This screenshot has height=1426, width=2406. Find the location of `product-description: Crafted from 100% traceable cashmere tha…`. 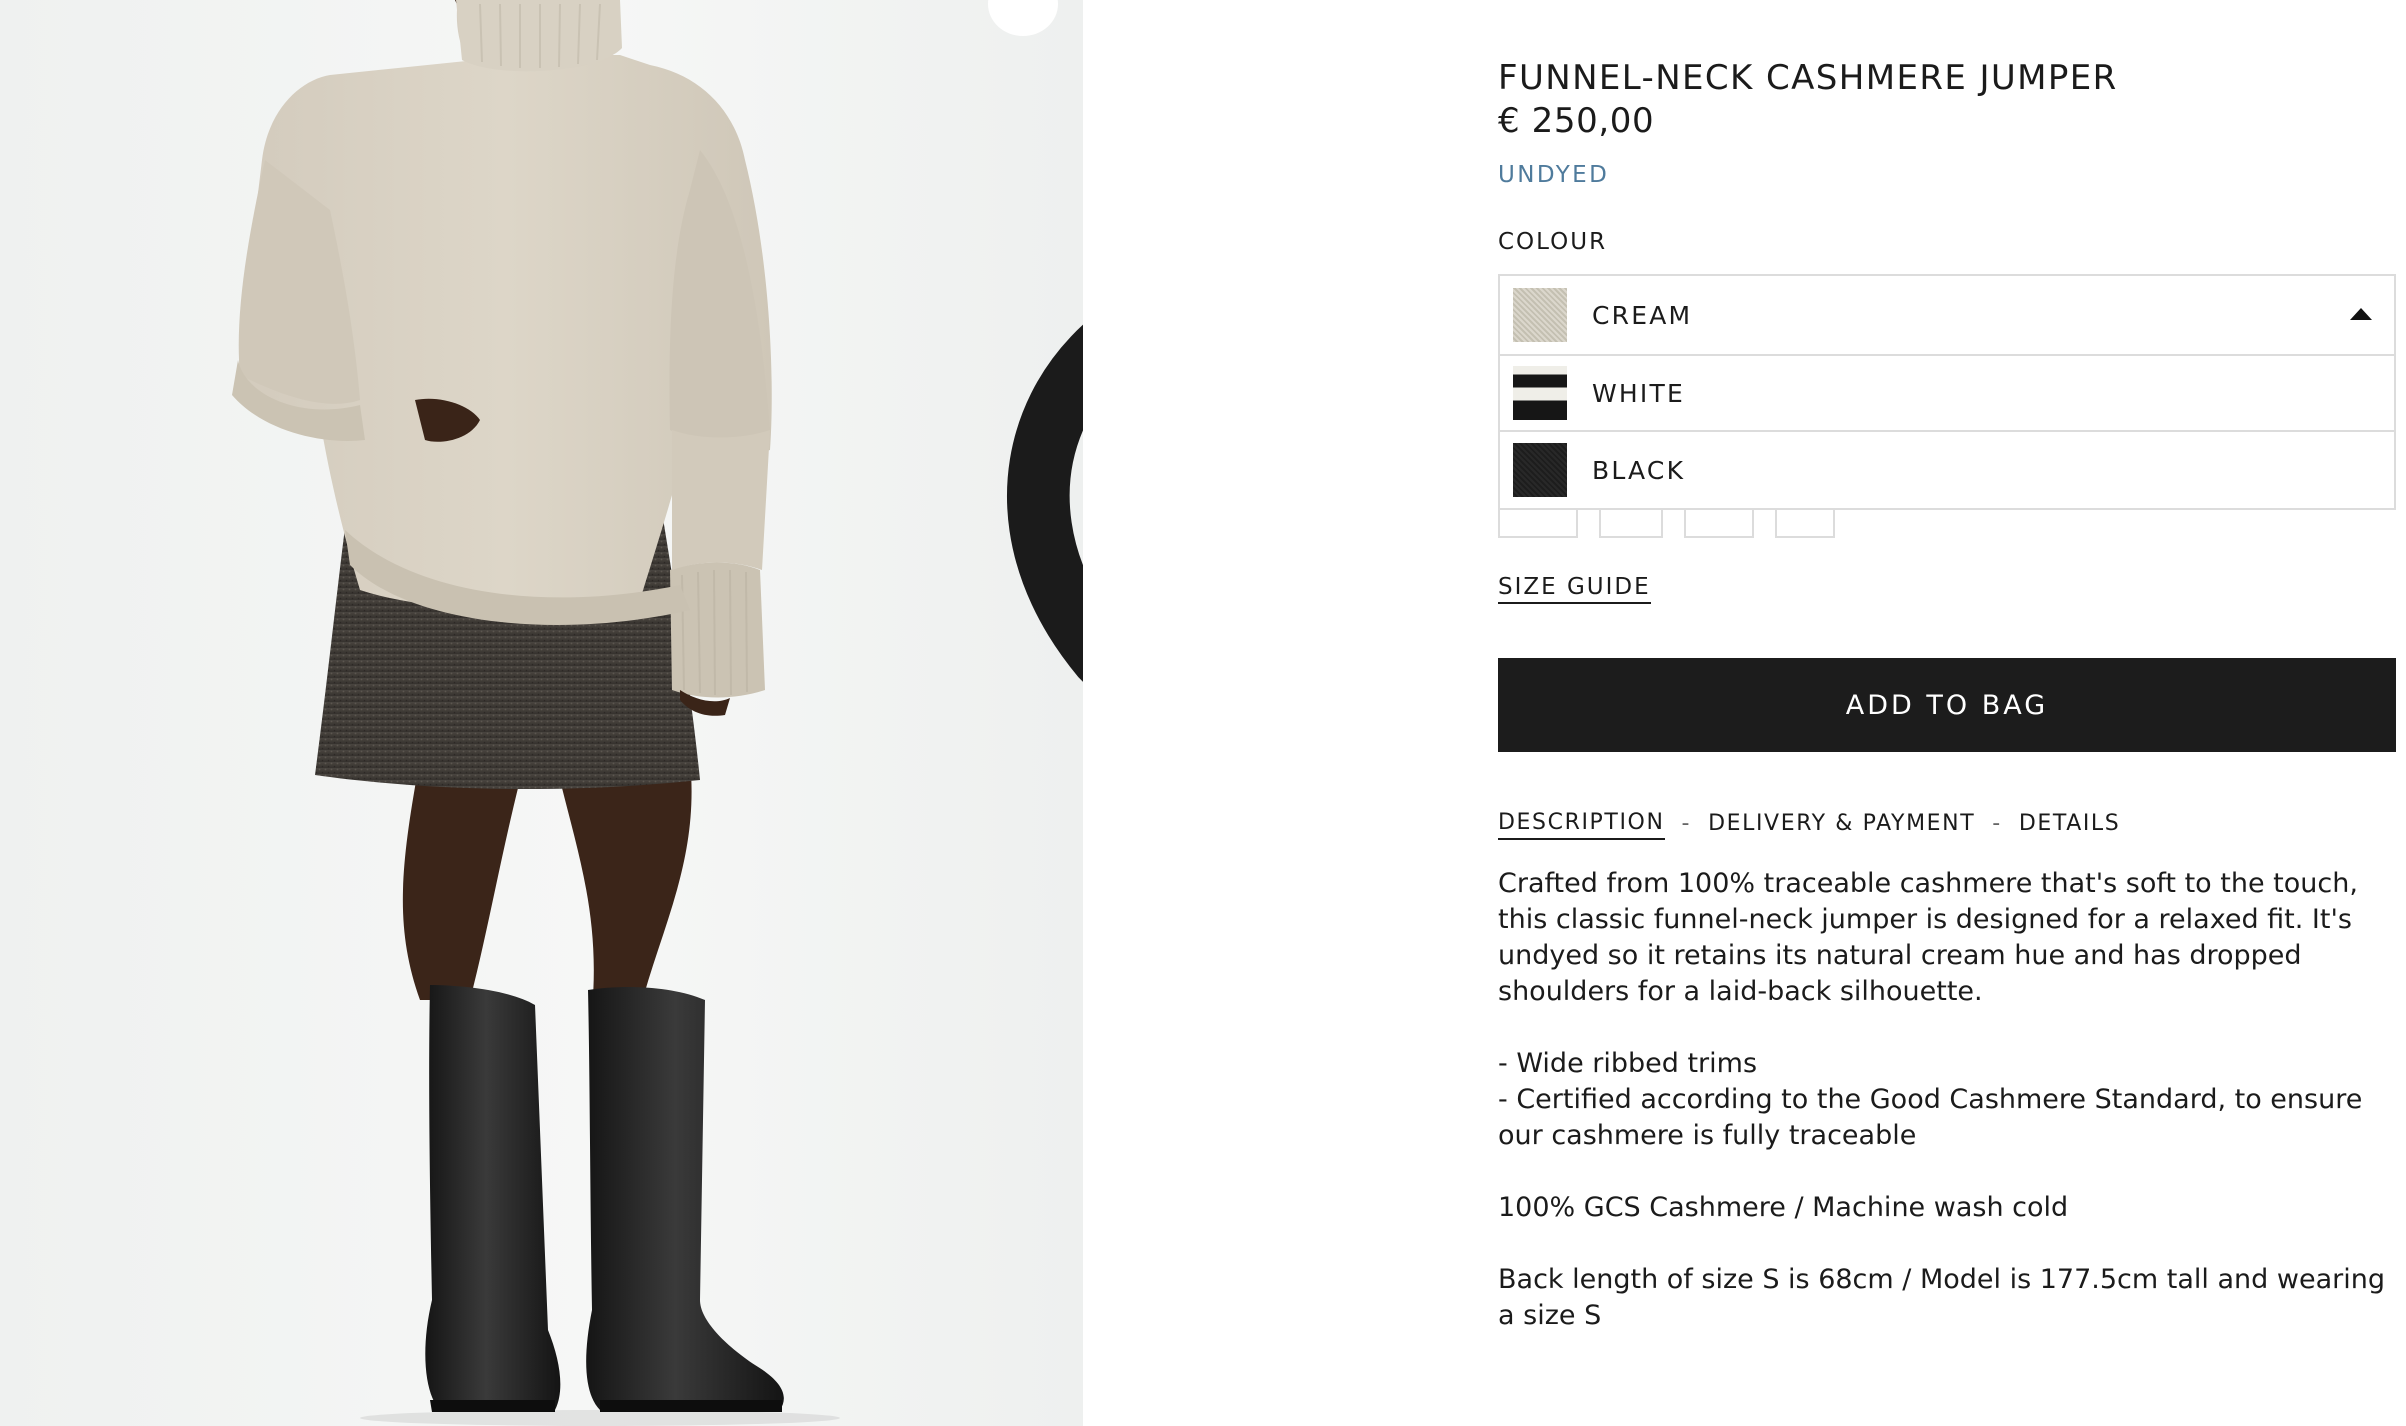

product-description: Crafted from 100% traceable cashmere tha… is located at coordinates (1950, 1118).